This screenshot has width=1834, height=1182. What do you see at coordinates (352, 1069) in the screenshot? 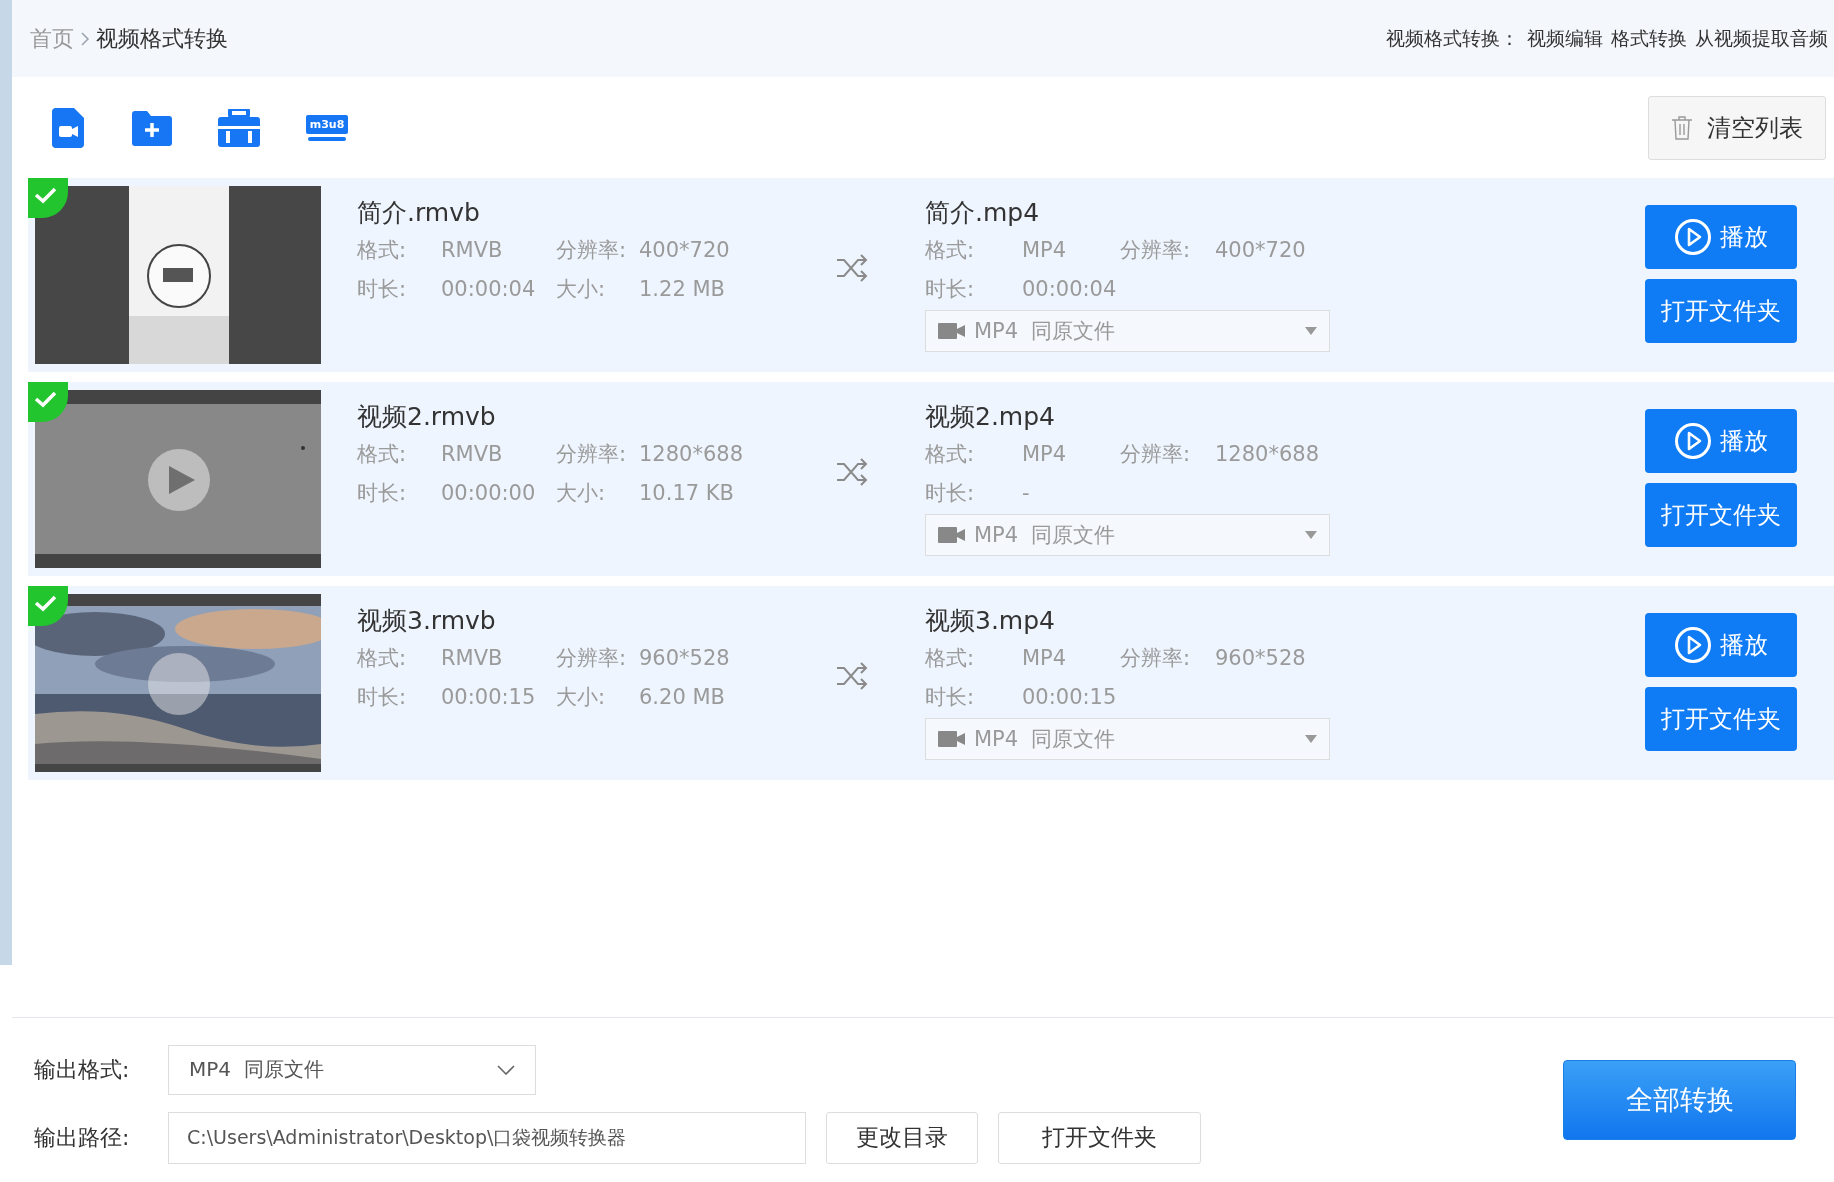
I see `output-format-dropdown: MP4 同原文件` at bounding box center [352, 1069].